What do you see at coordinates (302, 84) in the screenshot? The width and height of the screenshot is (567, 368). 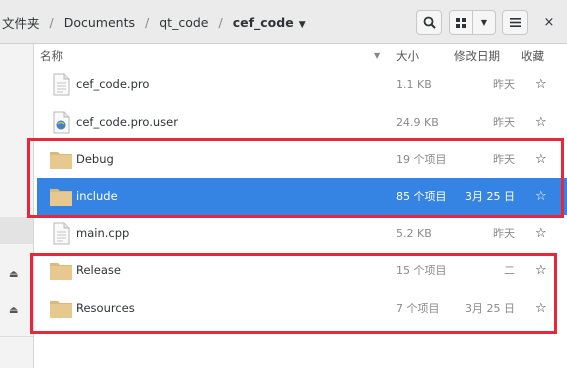 I see `file-row: cef_code.pro 1.1 KB 昨天 ☆` at bounding box center [302, 84].